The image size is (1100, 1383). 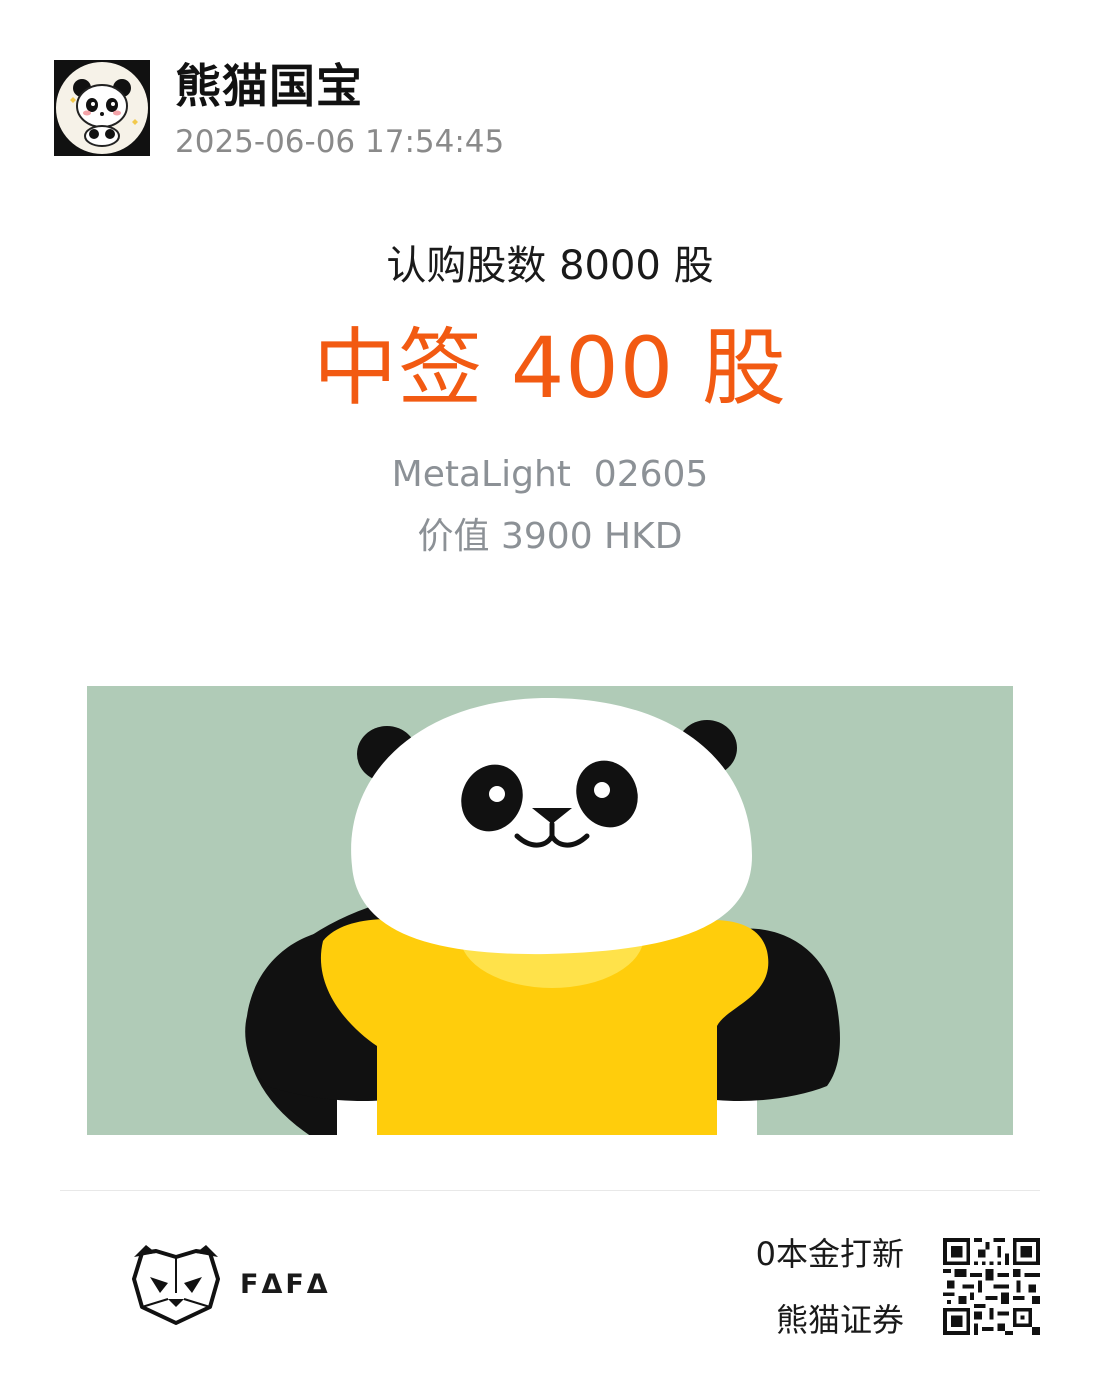 I want to click on subscribed-shares: 认购股数 8000 股, so click(x=550, y=266).